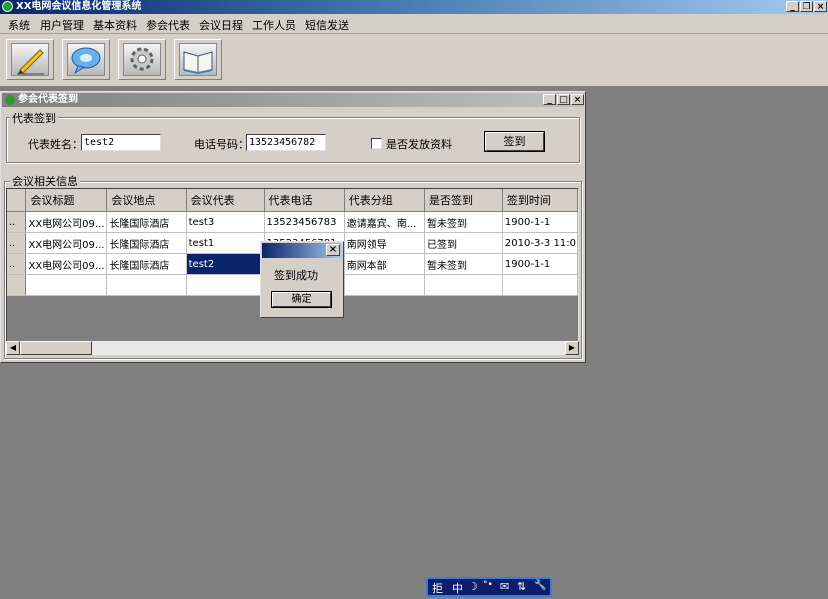  I want to click on menu-sms: 短信发送, so click(327, 25).